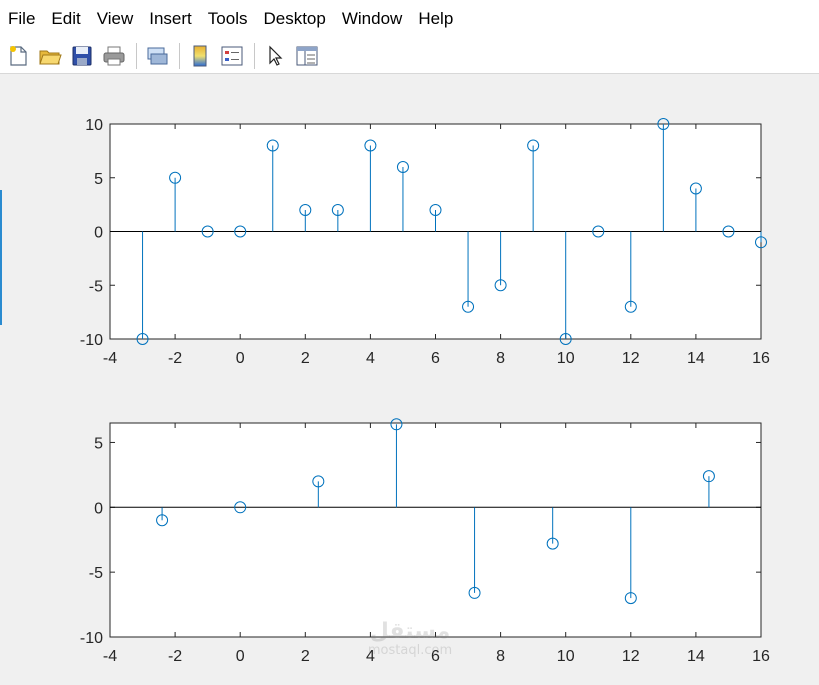  What do you see at coordinates (410, 631) in the screenshot?
I see `watermark-arabic: مستقل` at bounding box center [410, 631].